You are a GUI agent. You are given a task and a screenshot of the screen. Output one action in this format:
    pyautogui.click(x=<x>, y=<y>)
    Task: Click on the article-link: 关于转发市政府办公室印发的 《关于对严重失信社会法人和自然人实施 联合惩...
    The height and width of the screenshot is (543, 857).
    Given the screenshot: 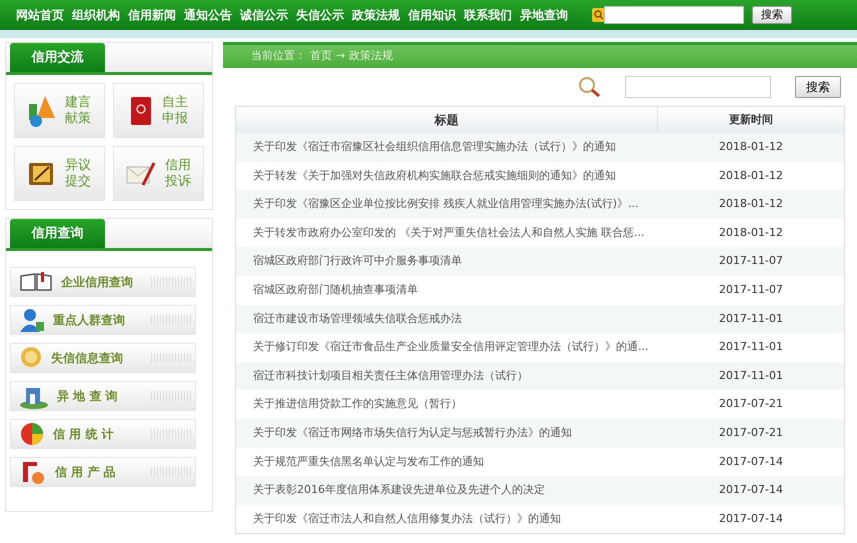 What is the action you would take?
    pyautogui.click(x=447, y=233)
    